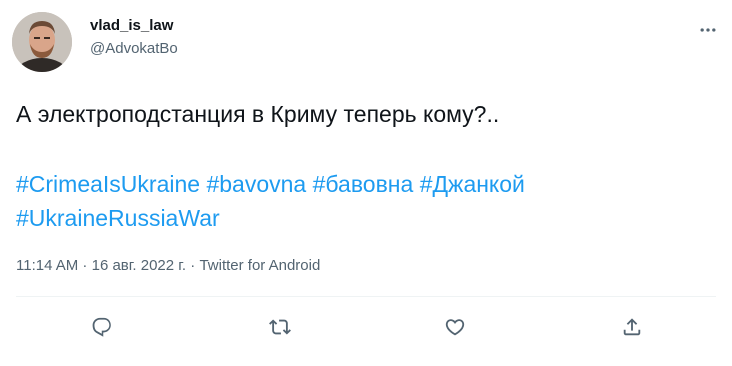 The width and height of the screenshot is (732, 366). What do you see at coordinates (139, 265) in the screenshot?
I see `tweet-date: 16 авг. 2022 г.` at bounding box center [139, 265].